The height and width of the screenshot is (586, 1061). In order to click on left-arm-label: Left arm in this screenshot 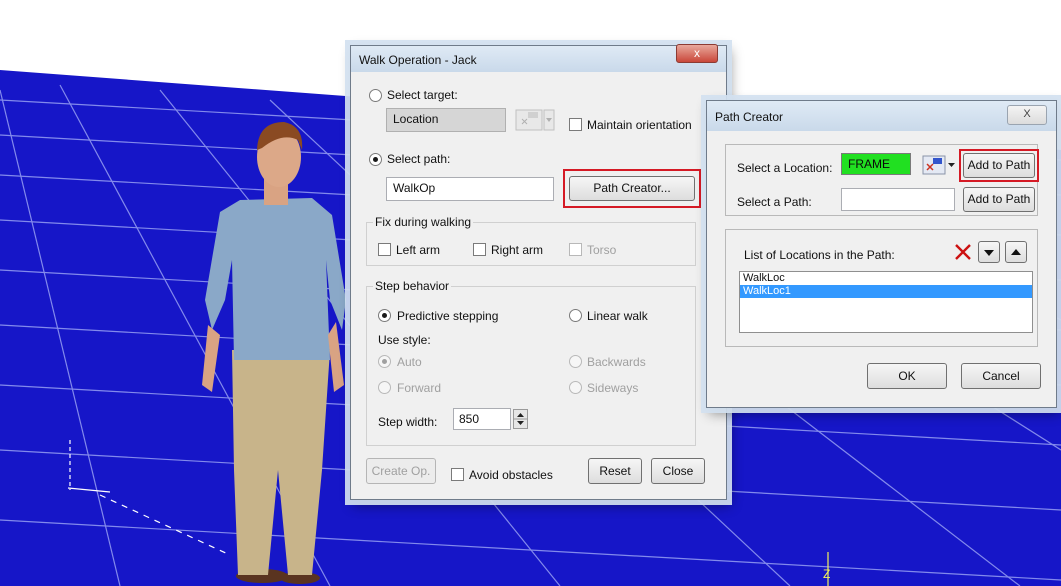, I will do `click(418, 250)`.